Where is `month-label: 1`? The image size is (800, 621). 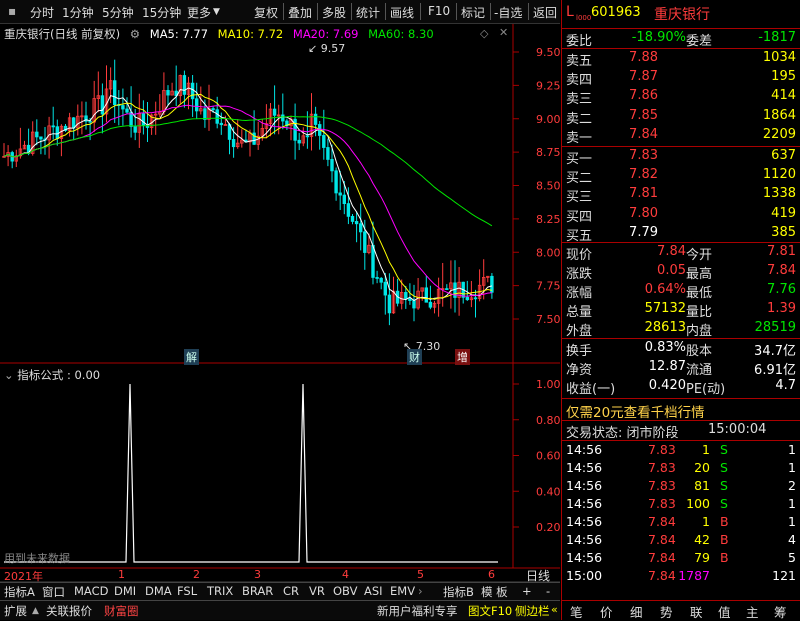
month-label: 1 is located at coordinates (121, 574).